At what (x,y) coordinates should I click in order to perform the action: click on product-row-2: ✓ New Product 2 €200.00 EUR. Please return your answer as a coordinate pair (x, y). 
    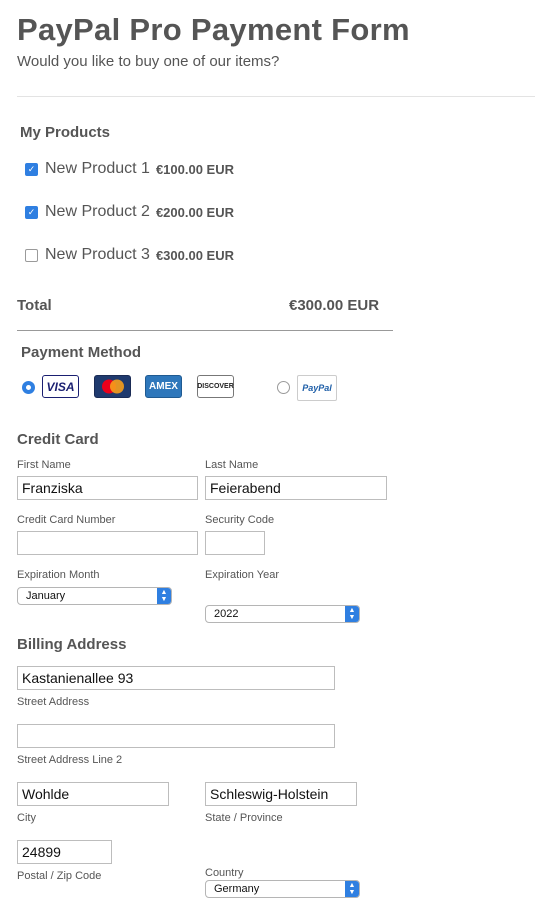
    Looking at the image, I should click on (129, 212).